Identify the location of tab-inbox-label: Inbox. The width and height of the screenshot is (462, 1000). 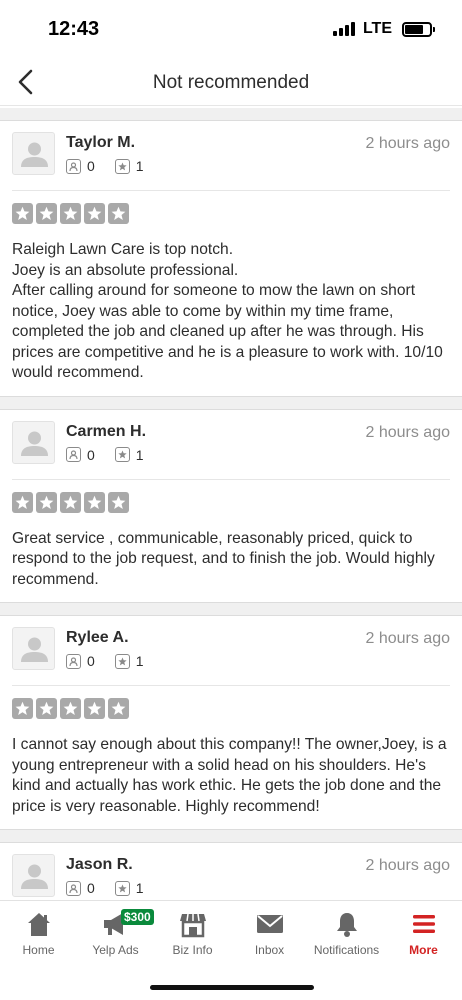
(269, 950).